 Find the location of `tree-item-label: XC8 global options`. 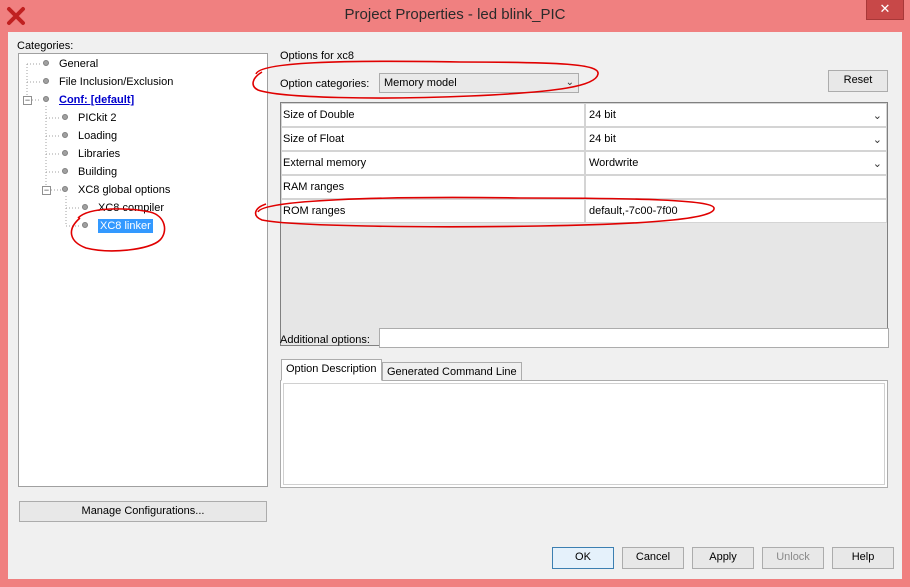

tree-item-label: XC8 global options is located at coordinates (124, 190).